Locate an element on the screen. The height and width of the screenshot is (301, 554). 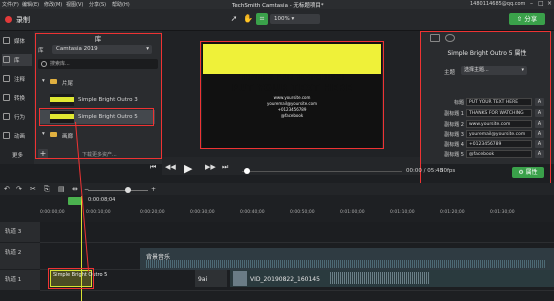
record-icon is located at coordinates (8, 19).